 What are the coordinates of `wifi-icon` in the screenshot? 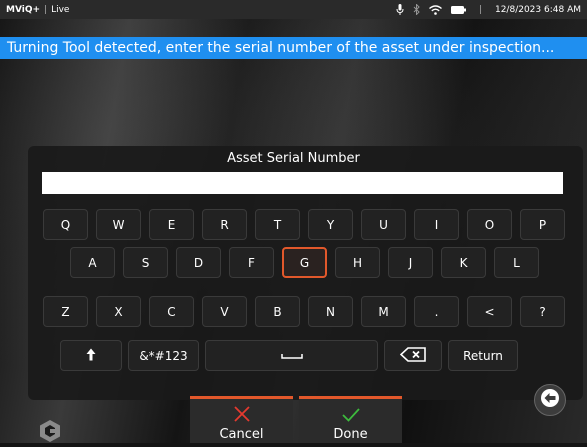 It's located at (435, 9).